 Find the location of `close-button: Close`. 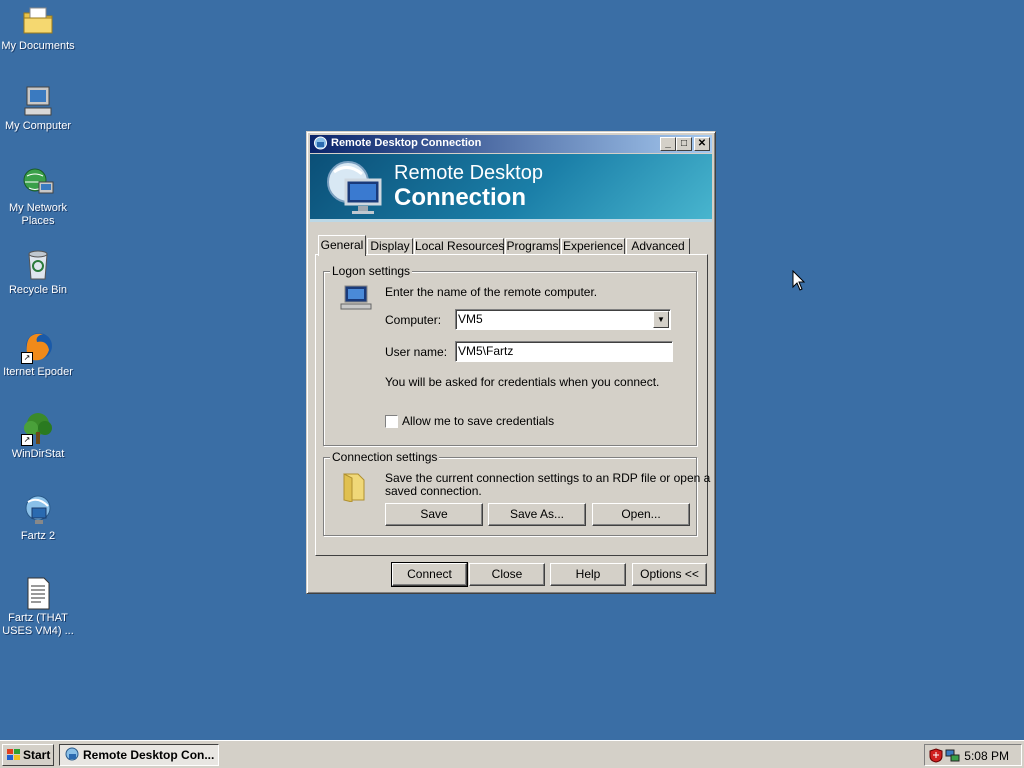

close-button: Close is located at coordinates (507, 574).